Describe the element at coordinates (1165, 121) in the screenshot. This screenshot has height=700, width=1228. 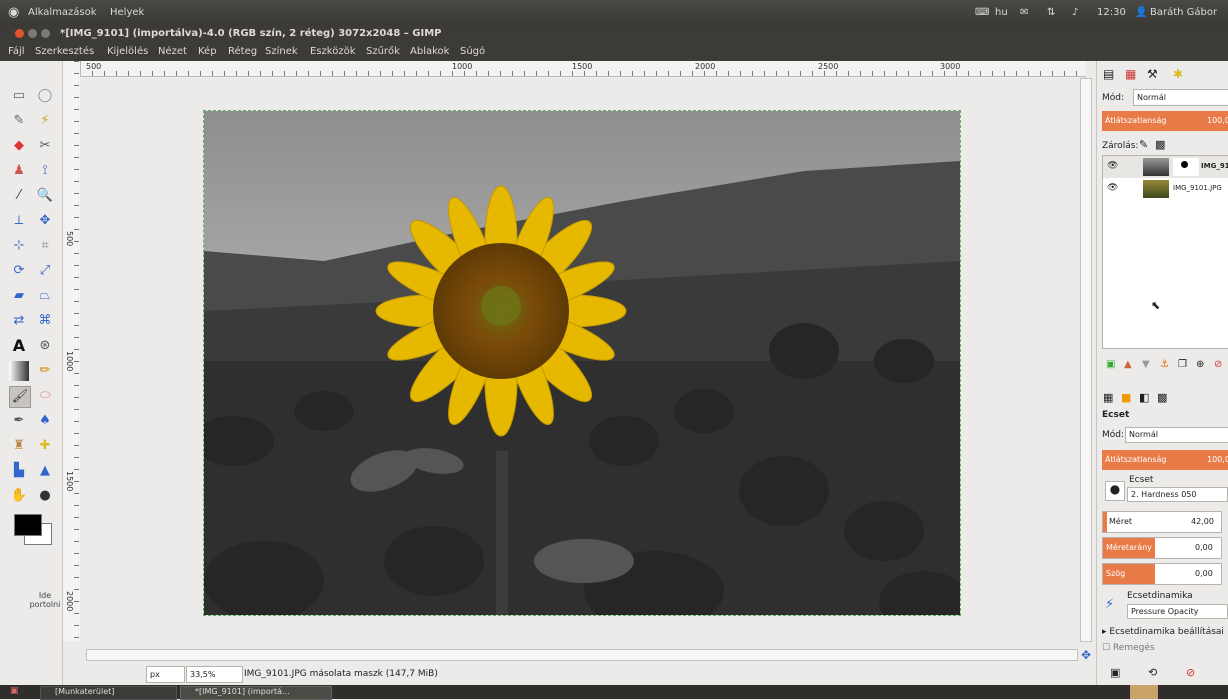
I see `layers-opacity-slider: Átlátszatlanság 100,0` at that location.